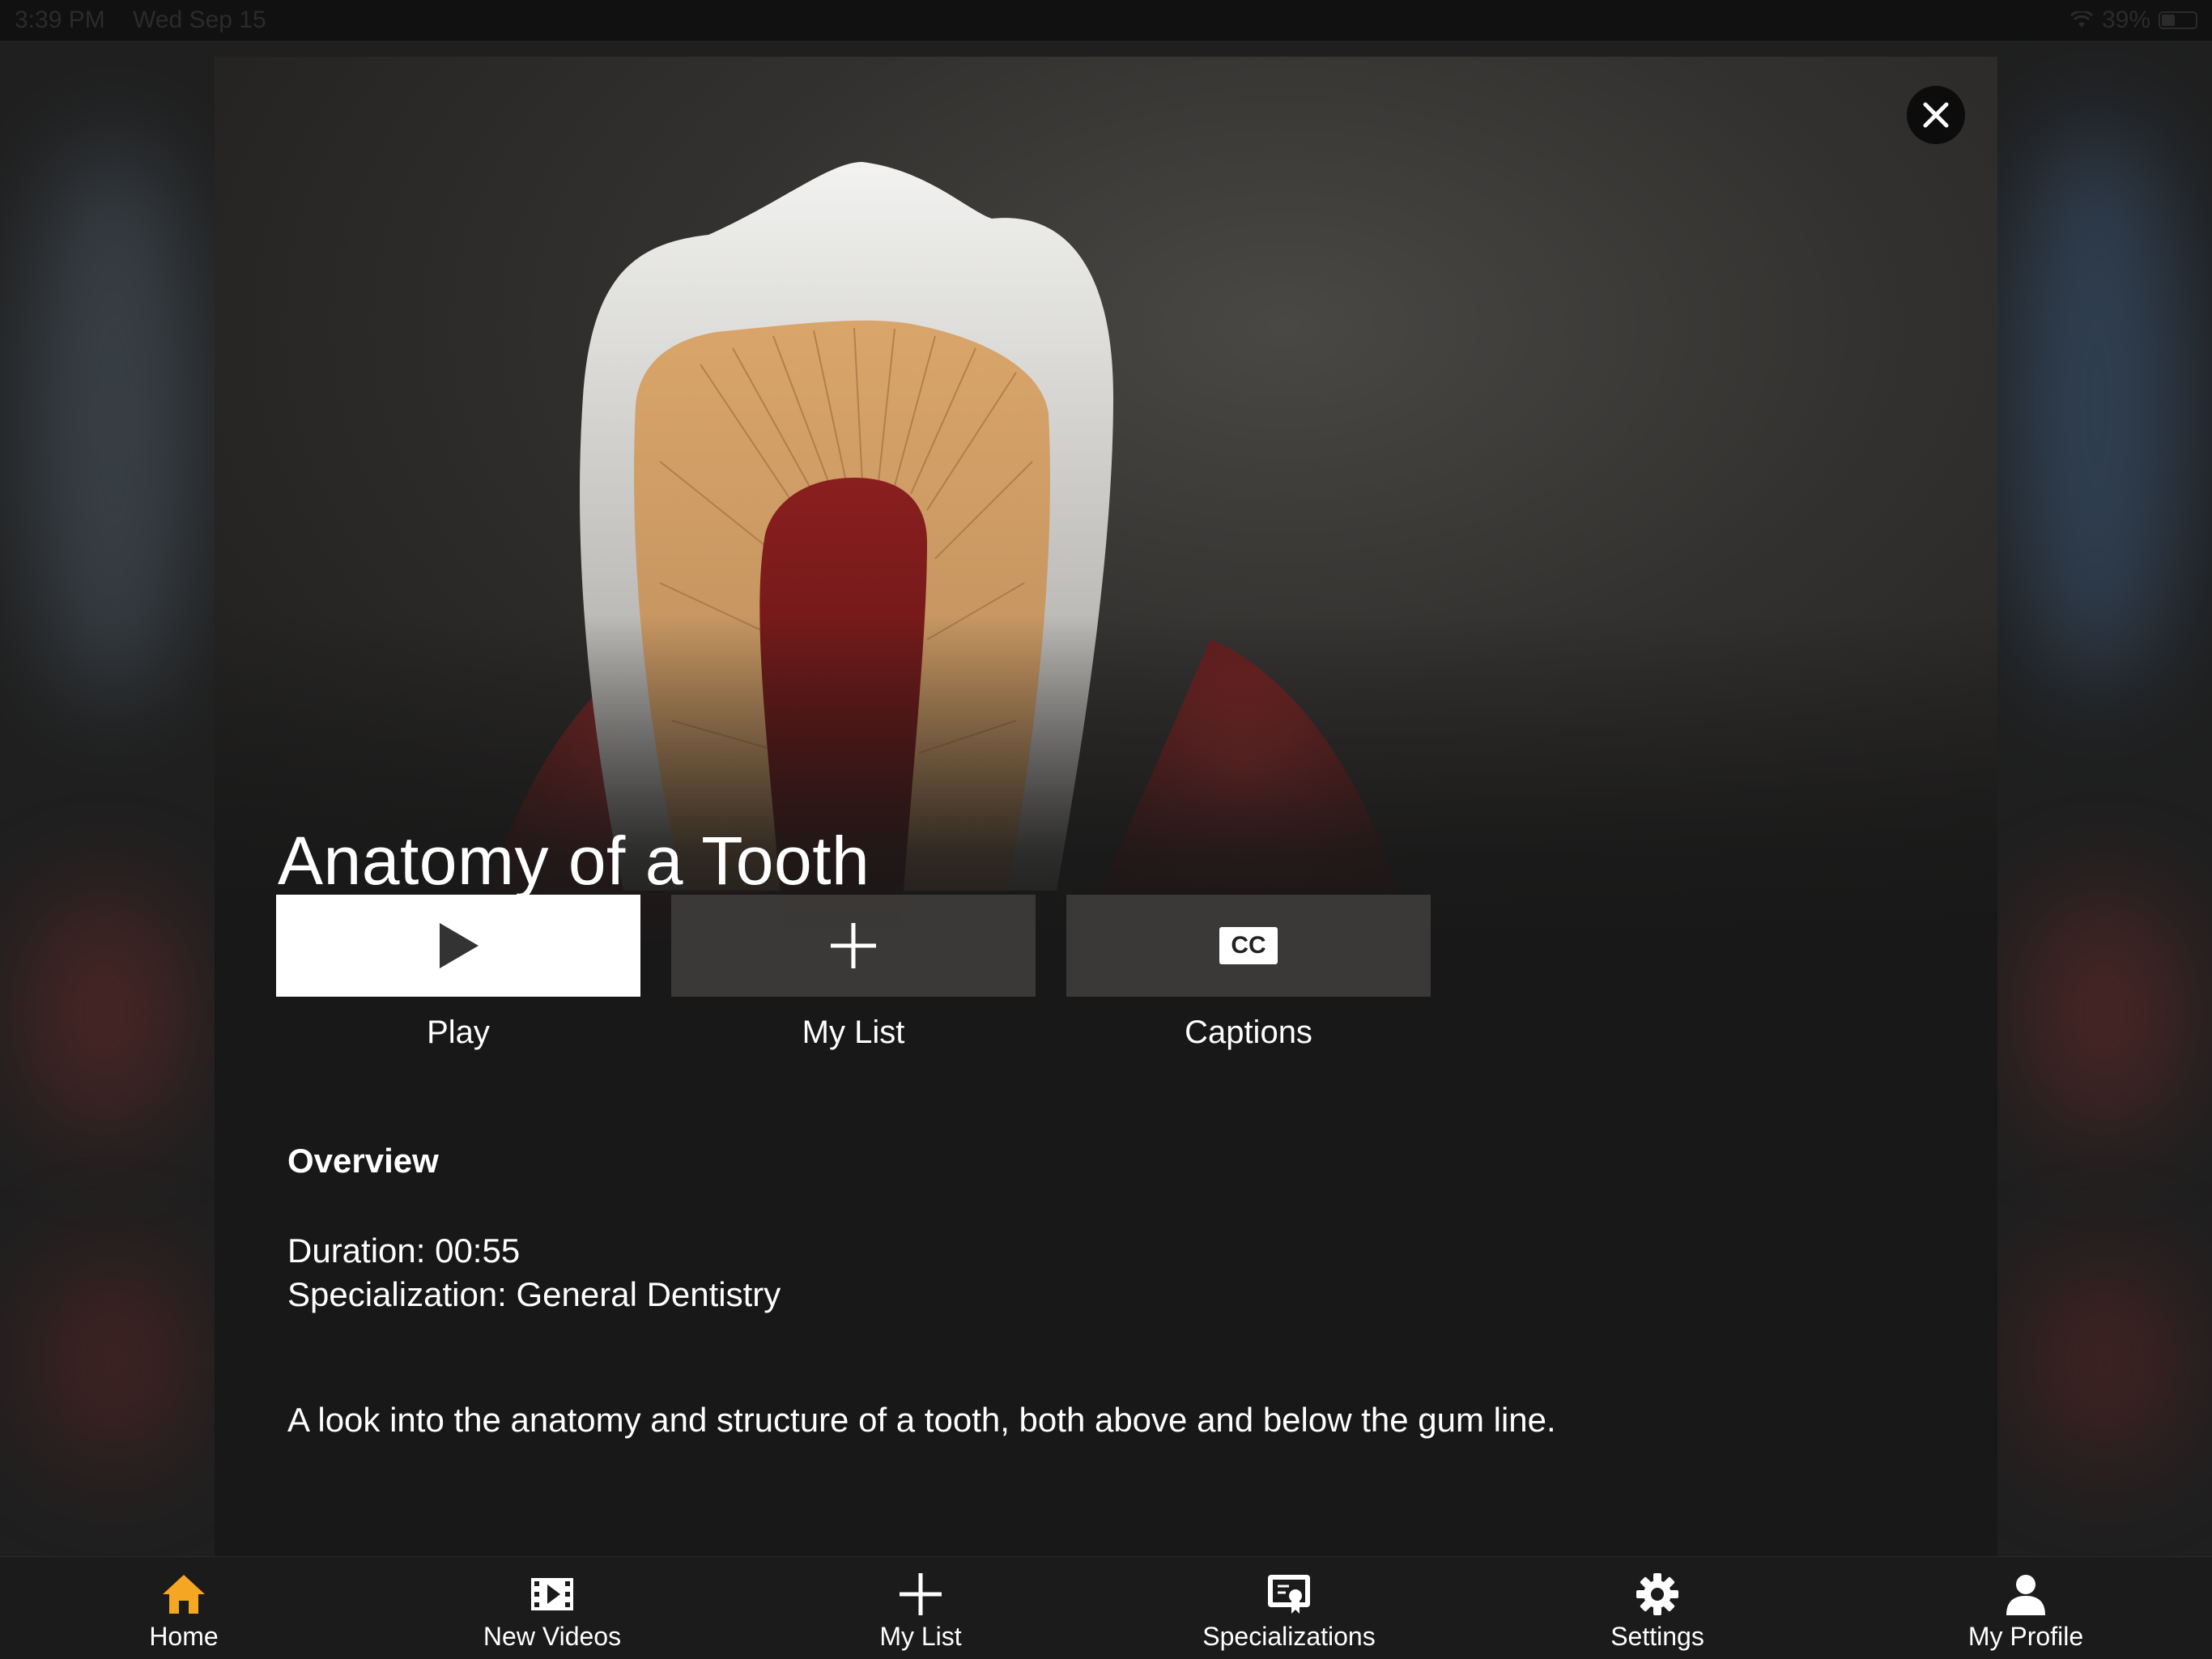 This screenshot has width=2212, height=1659. What do you see at coordinates (60, 19) in the screenshot?
I see `status-time: 3:39 PM` at bounding box center [60, 19].